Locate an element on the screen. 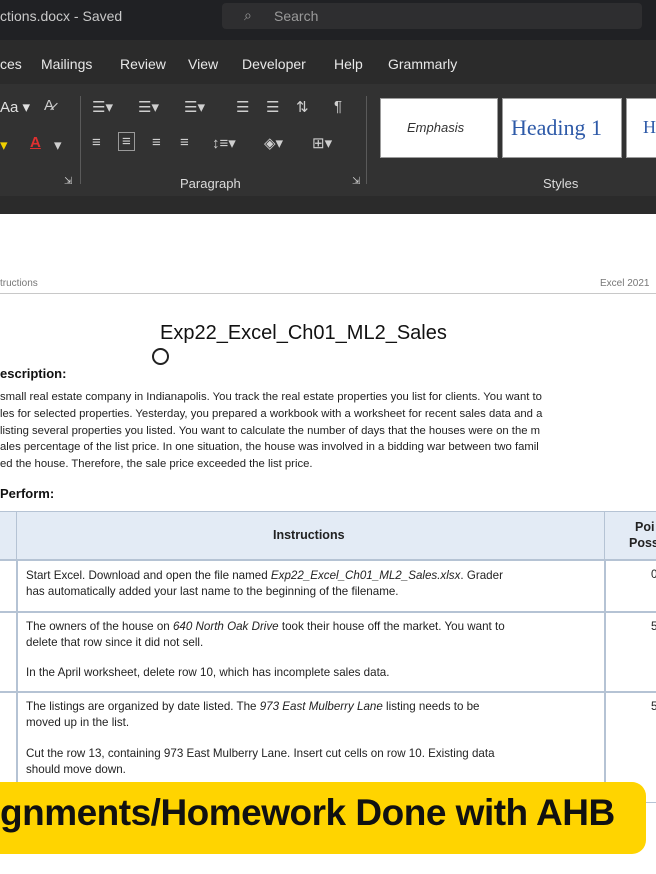 The width and height of the screenshot is (656, 874). tab-references: ces is located at coordinates (11, 64).